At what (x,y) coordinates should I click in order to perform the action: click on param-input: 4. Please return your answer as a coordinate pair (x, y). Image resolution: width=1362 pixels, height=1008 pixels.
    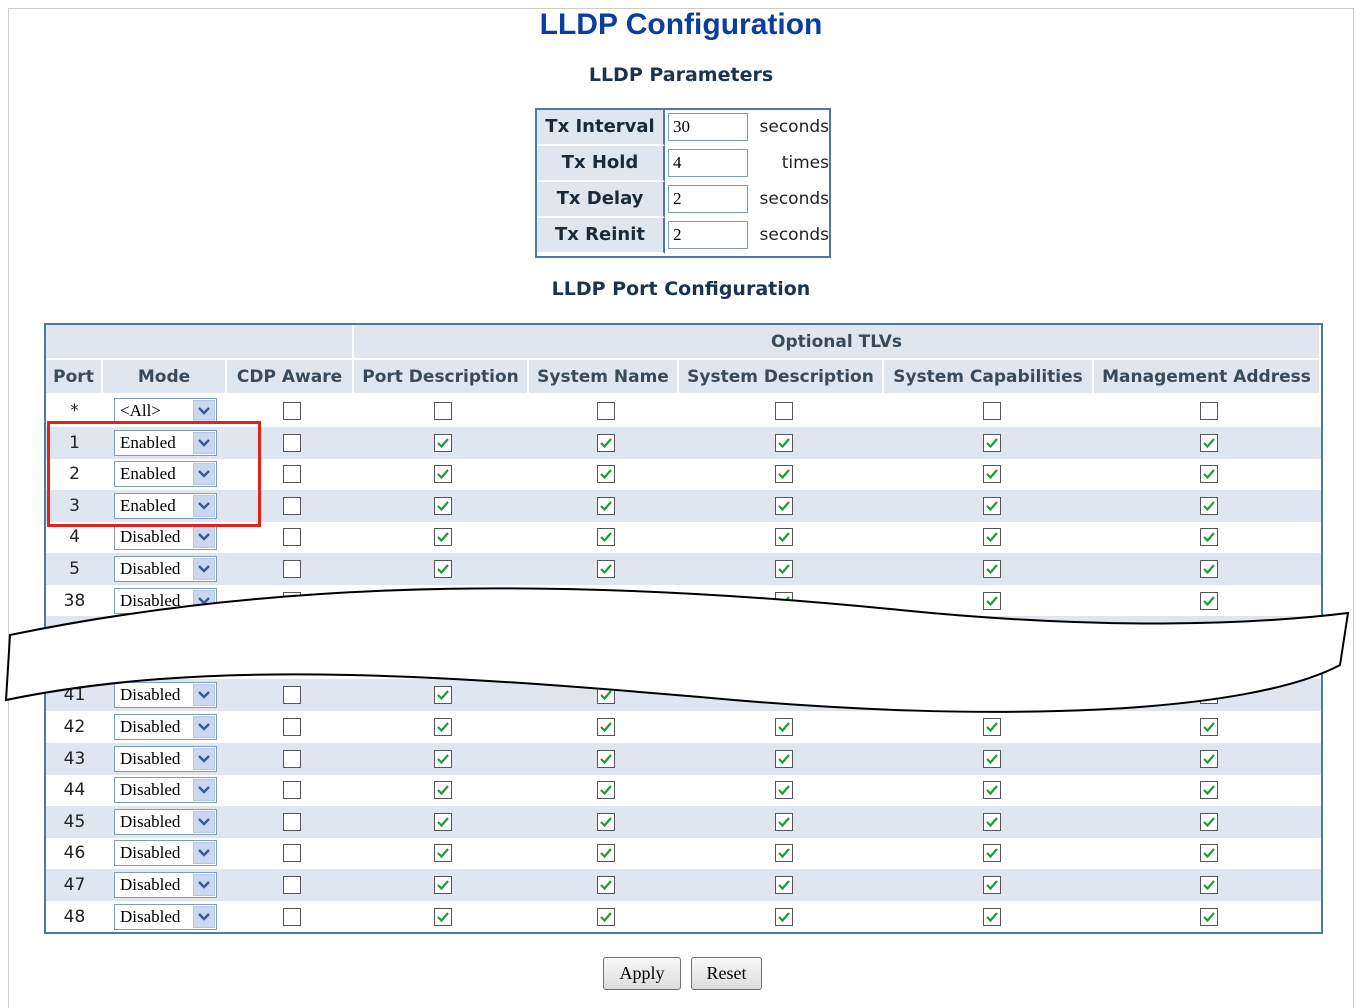
    Looking at the image, I should click on (708, 163).